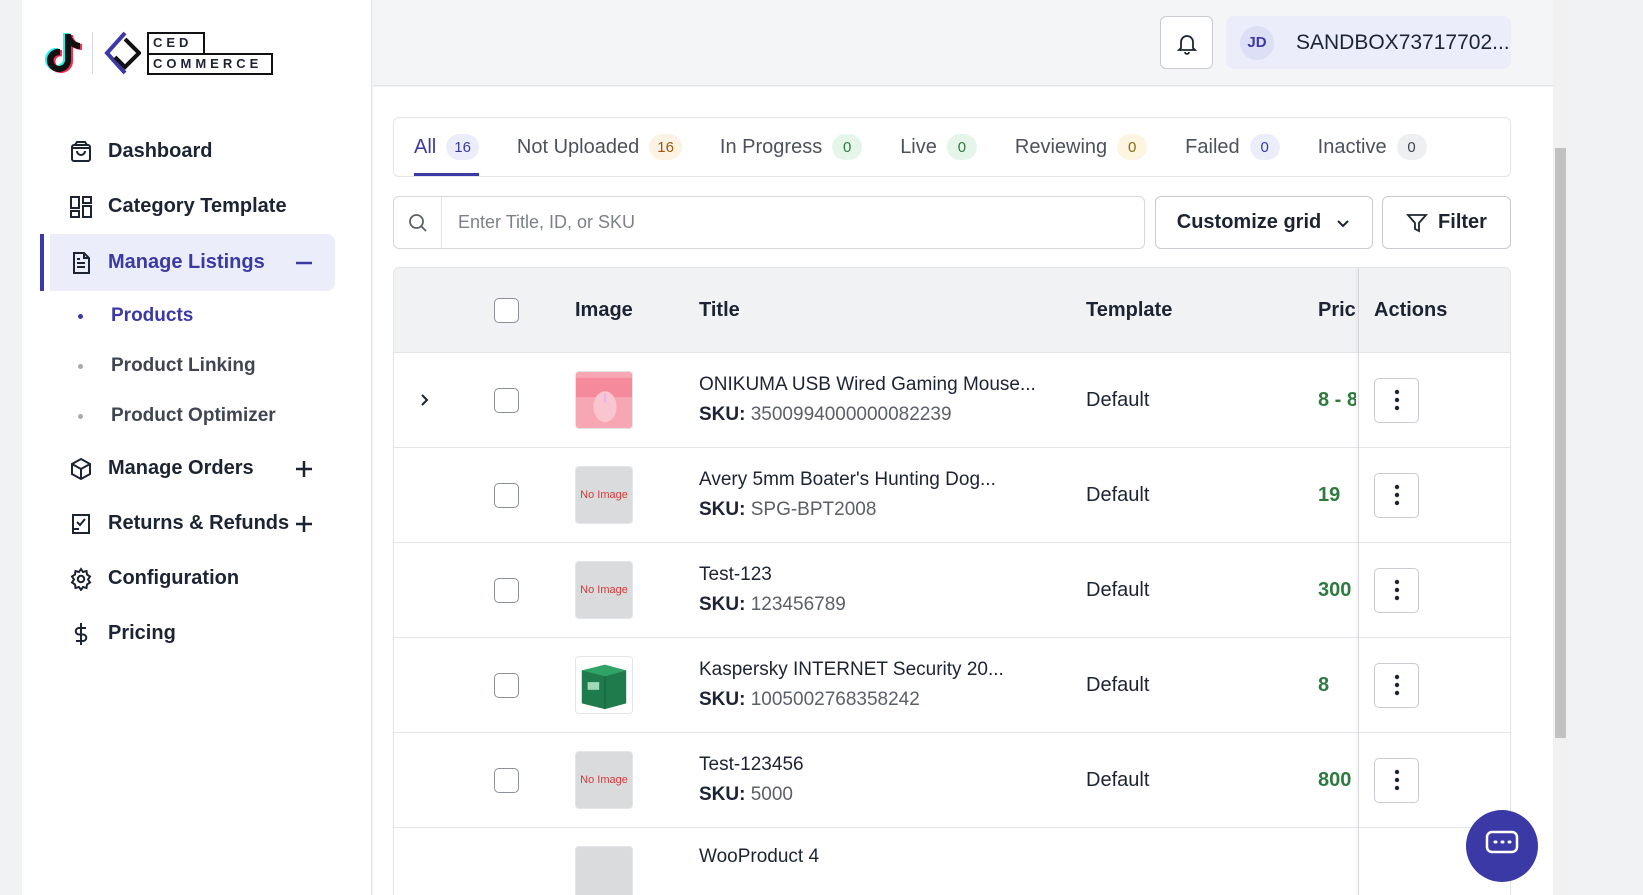 Image resolution: width=1643 pixels, height=895 pixels. What do you see at coordinates (1560, 443) in the screenshot?
I see `scrollbar-thumb` at bounding box center [1560, 443].